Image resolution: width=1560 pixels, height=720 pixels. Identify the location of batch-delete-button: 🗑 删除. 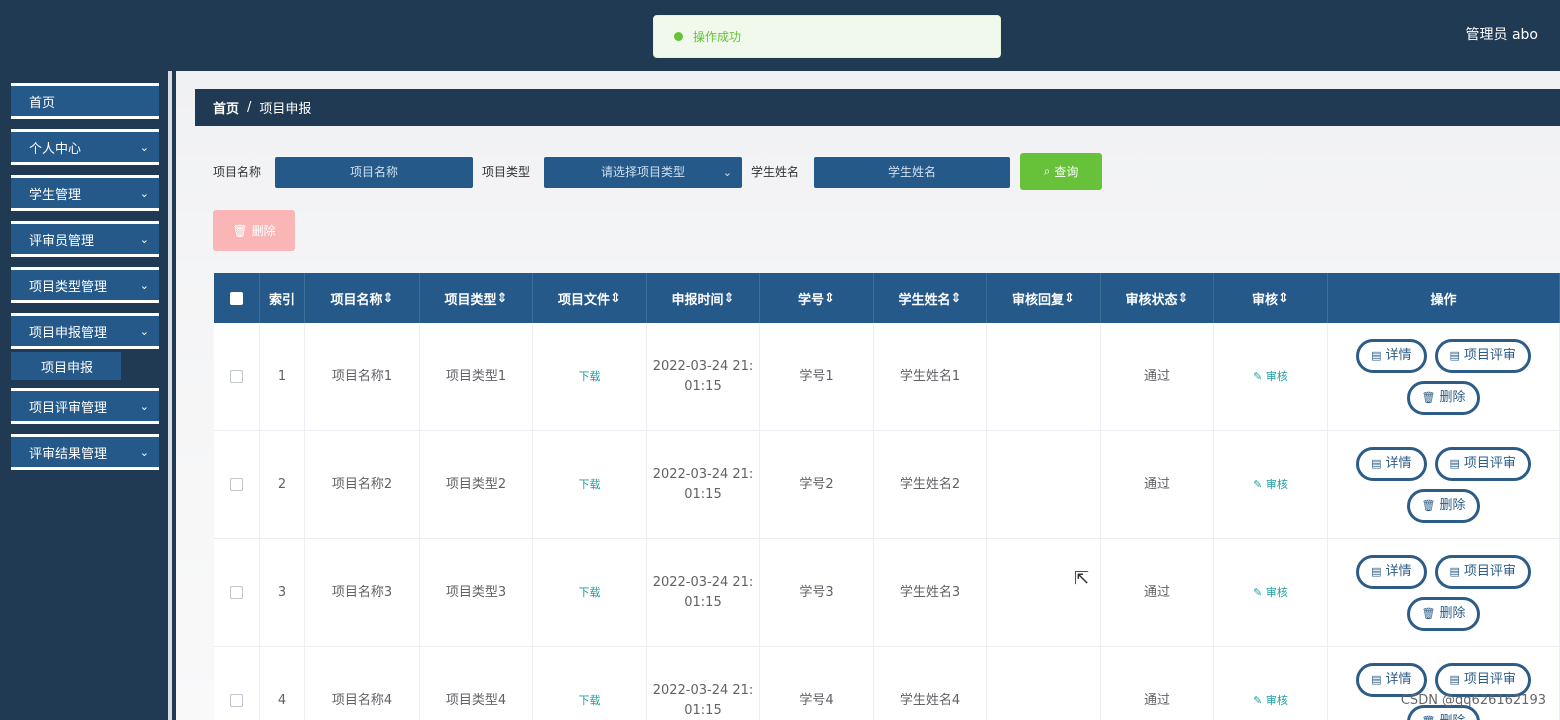
(254, 230).